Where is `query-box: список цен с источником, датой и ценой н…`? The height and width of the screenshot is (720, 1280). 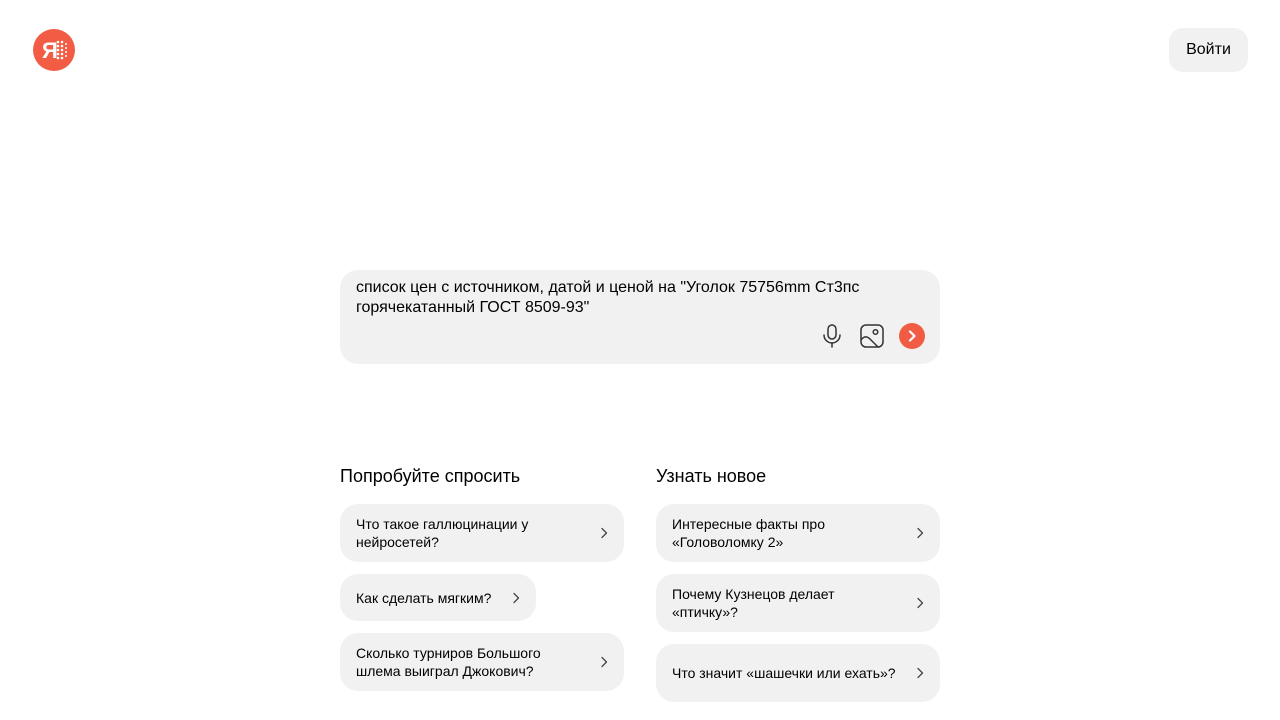 query-box: список цен с источником, датой и ценой н… is located at coordinates (640, 317).